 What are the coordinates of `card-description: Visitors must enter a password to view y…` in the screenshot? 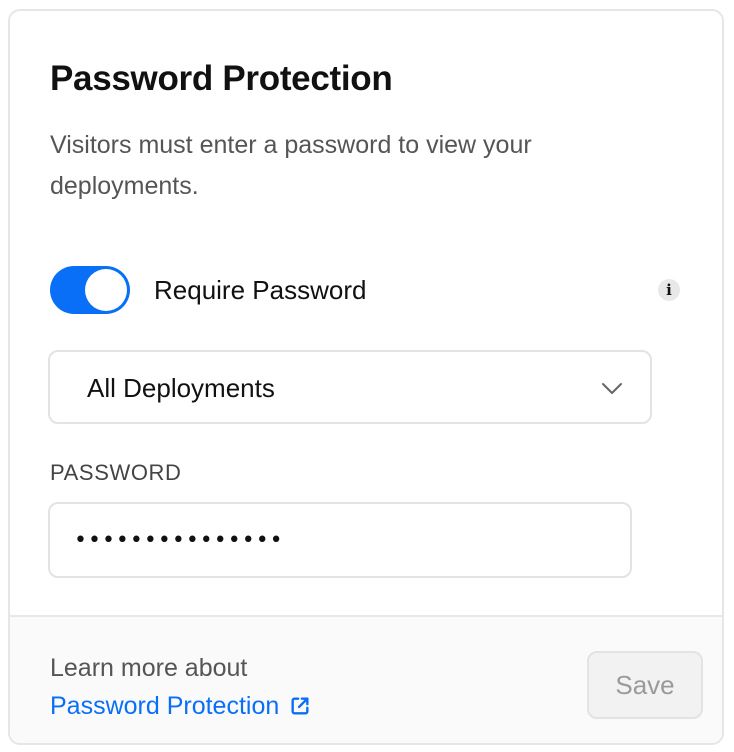 It's located at (291, 165).